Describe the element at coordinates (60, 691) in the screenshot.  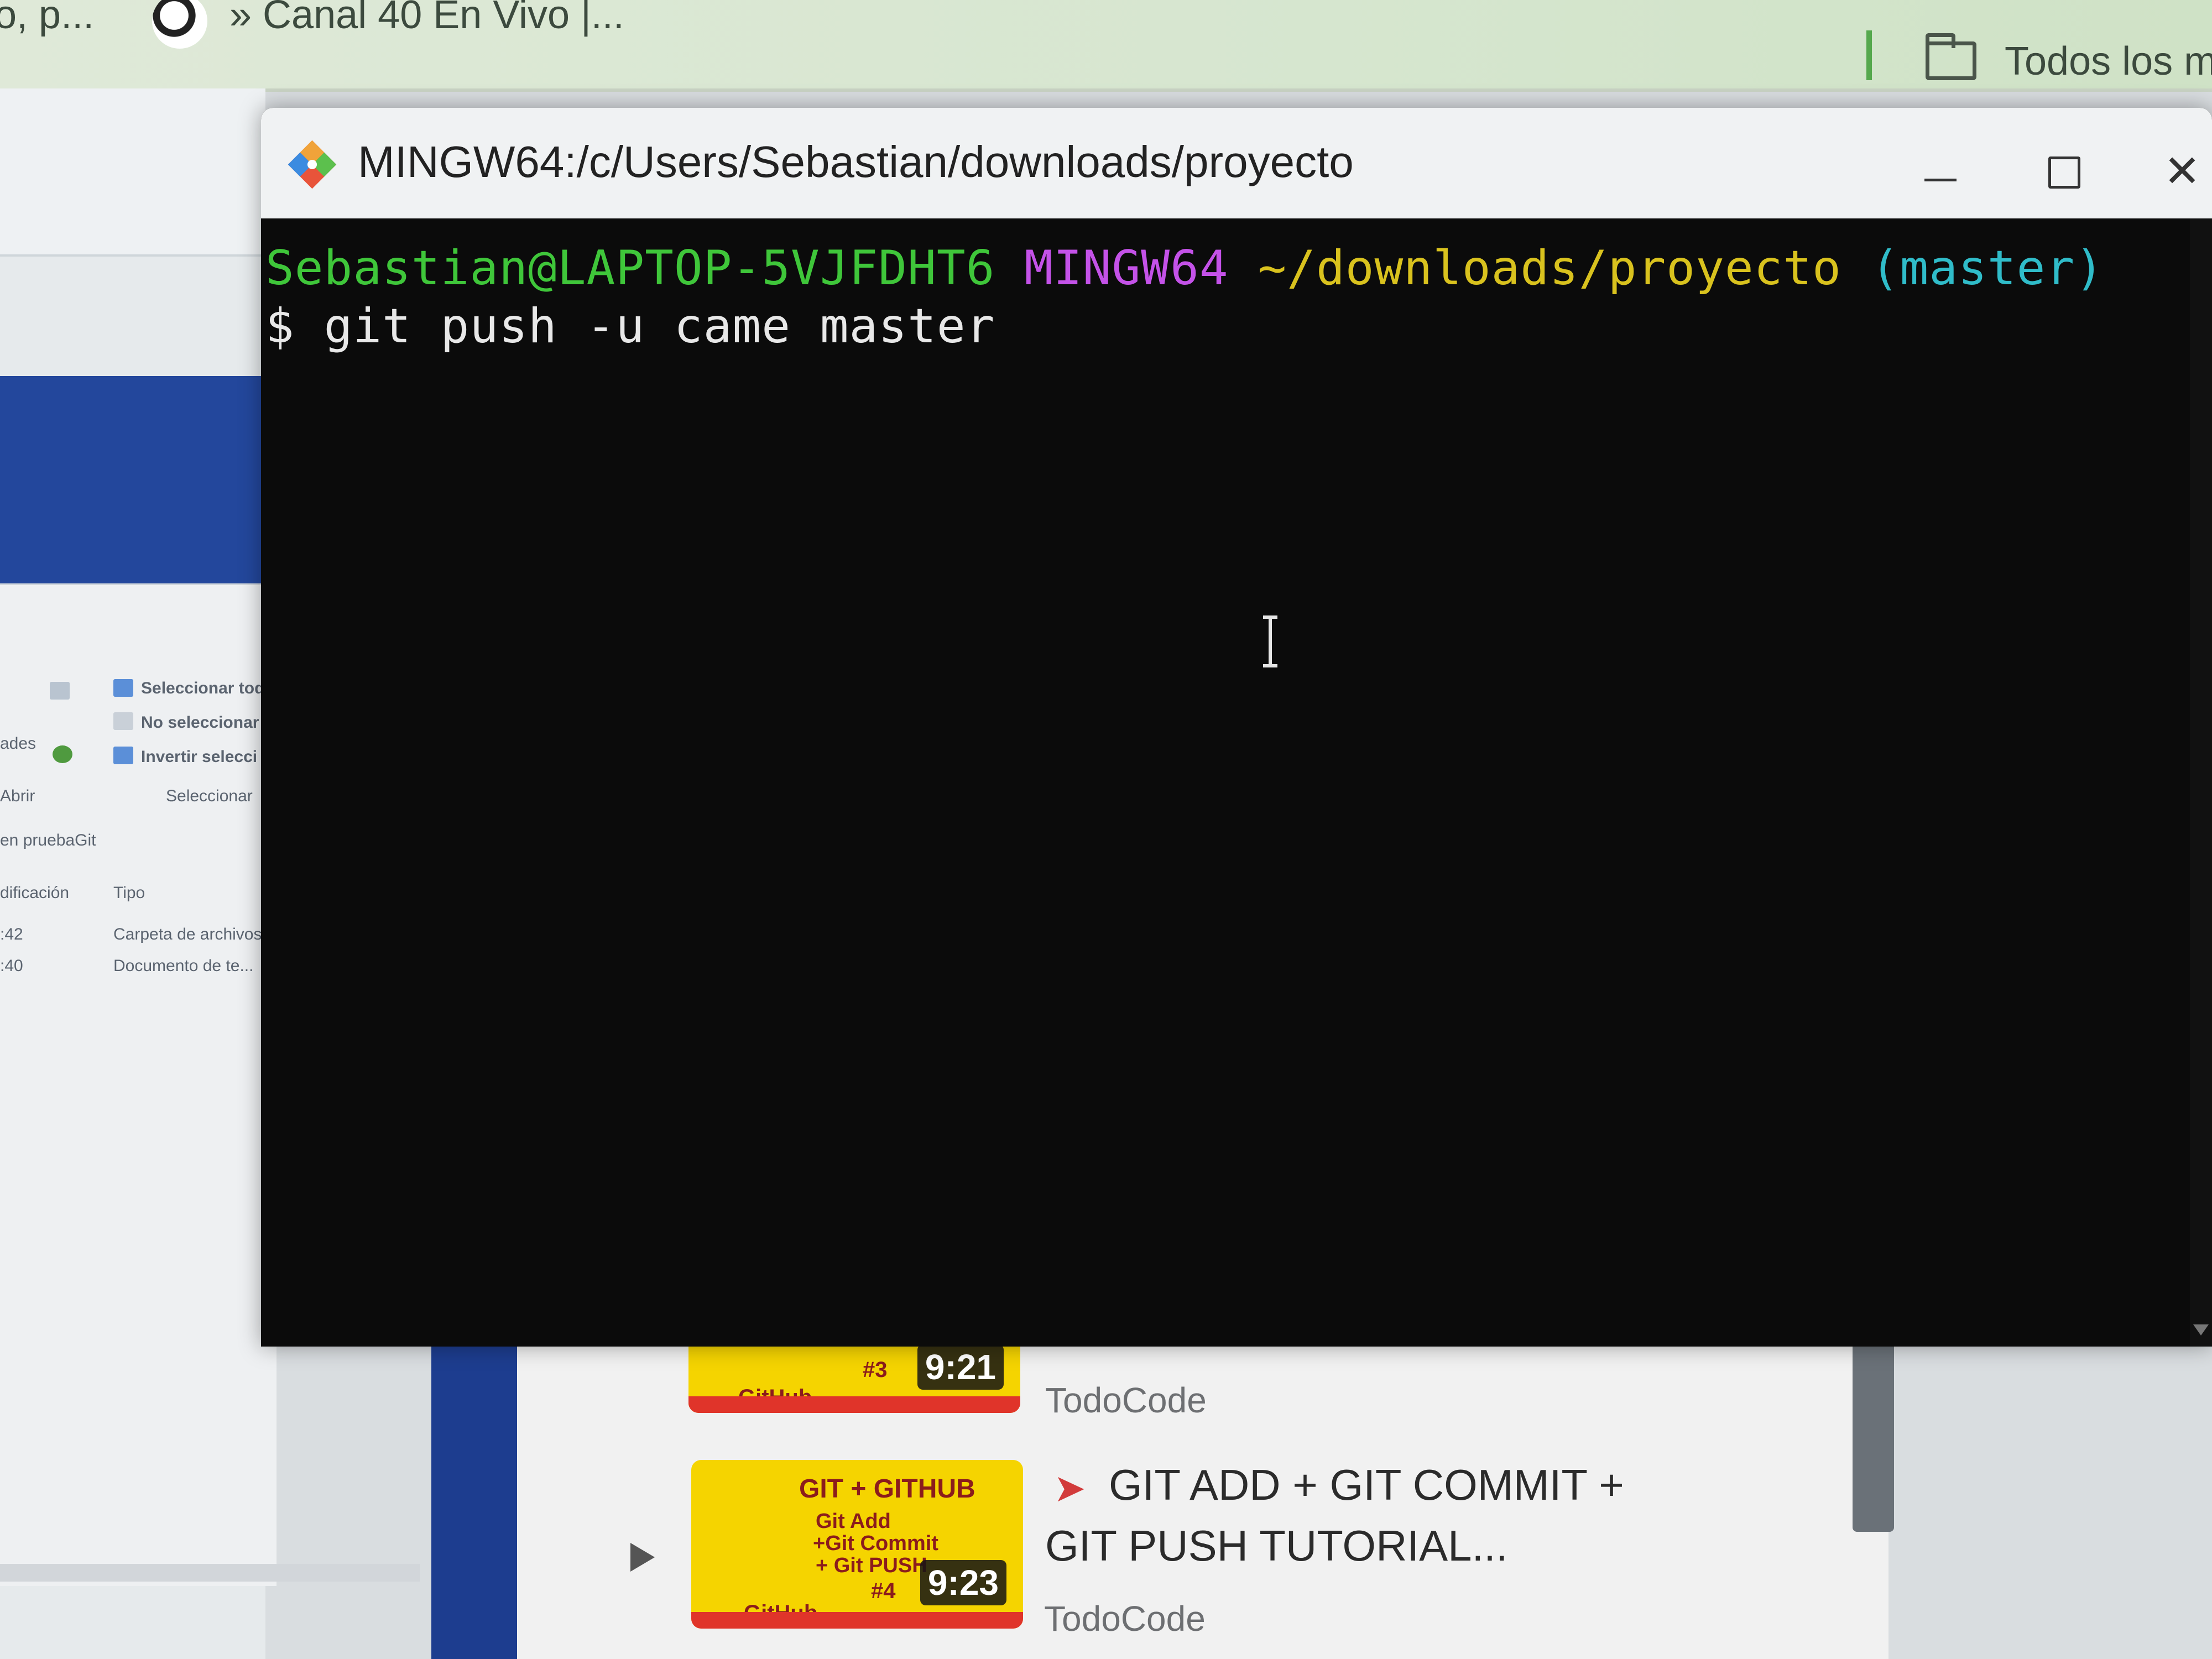
I see `open-icon` at that location.